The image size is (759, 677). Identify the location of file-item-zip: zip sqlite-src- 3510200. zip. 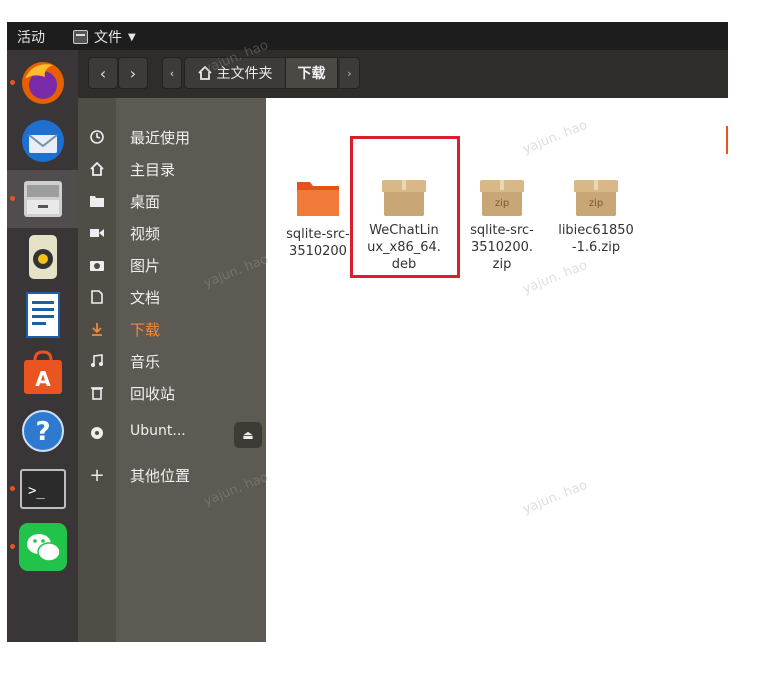
(502, 225).